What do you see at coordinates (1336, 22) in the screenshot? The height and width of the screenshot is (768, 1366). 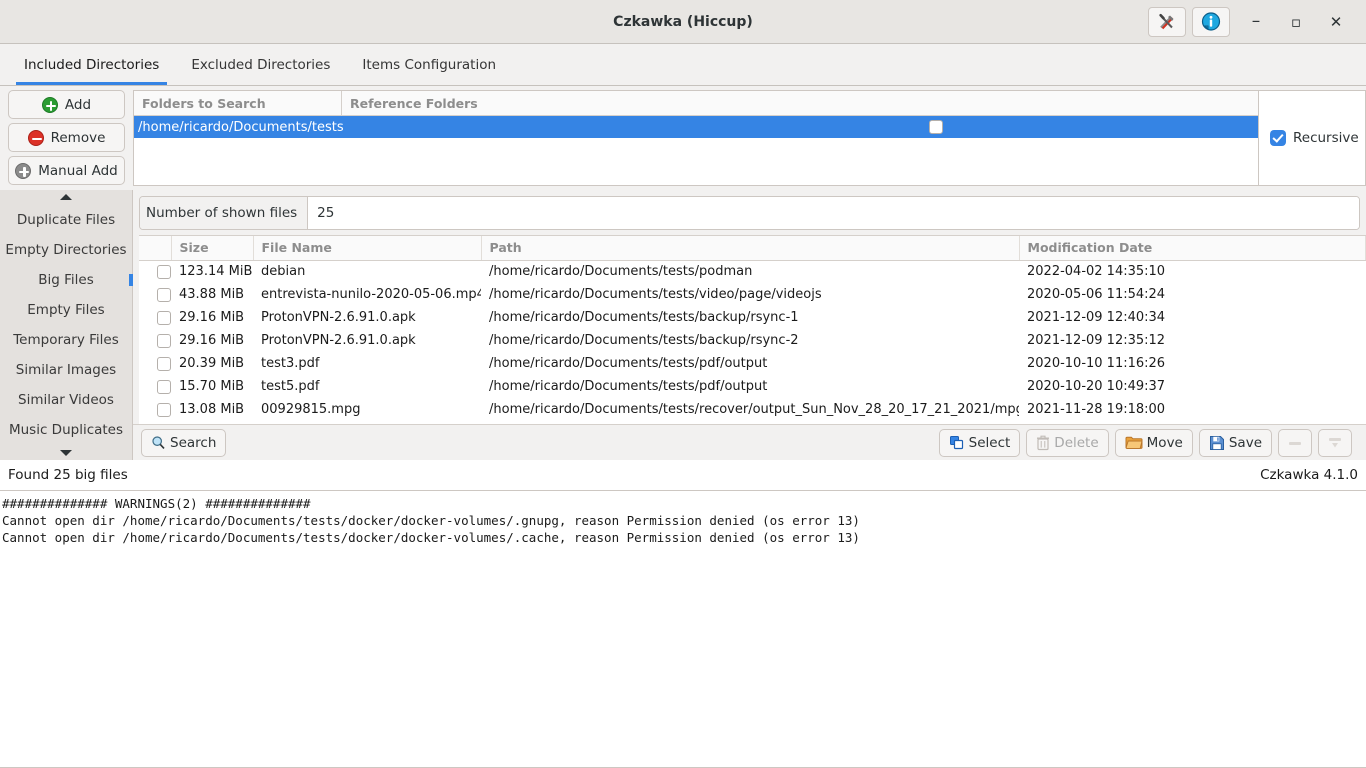 I see `close-button: ✕` at bounding box center [1336, 22].